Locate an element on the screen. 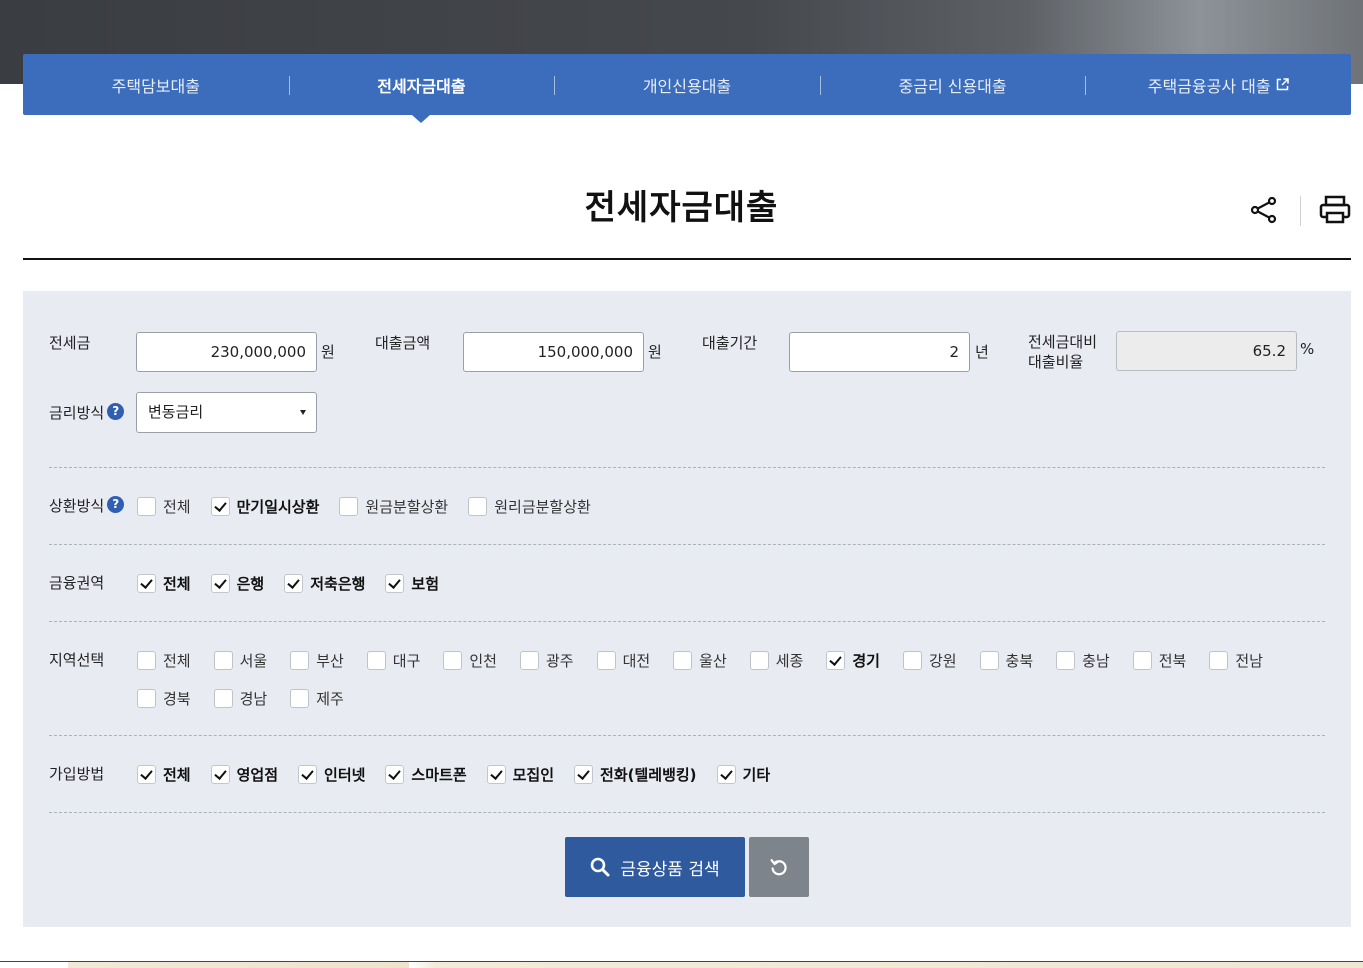  checkbox-region-gyeongbuk: 경북 is located at coordinates (175, 698).